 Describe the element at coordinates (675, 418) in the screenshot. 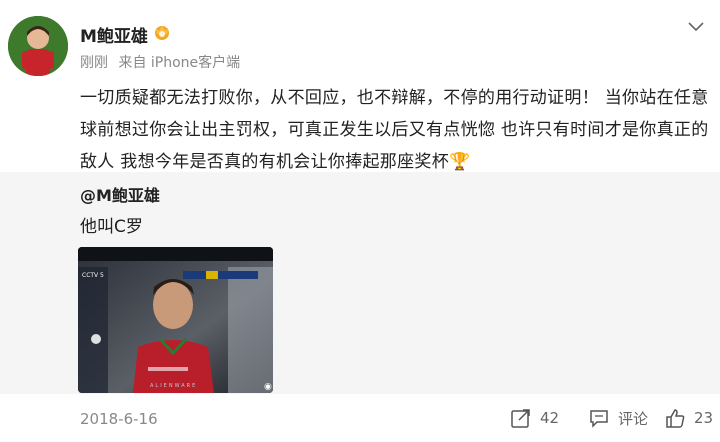

I see `thumbs-up-icon` at that location.